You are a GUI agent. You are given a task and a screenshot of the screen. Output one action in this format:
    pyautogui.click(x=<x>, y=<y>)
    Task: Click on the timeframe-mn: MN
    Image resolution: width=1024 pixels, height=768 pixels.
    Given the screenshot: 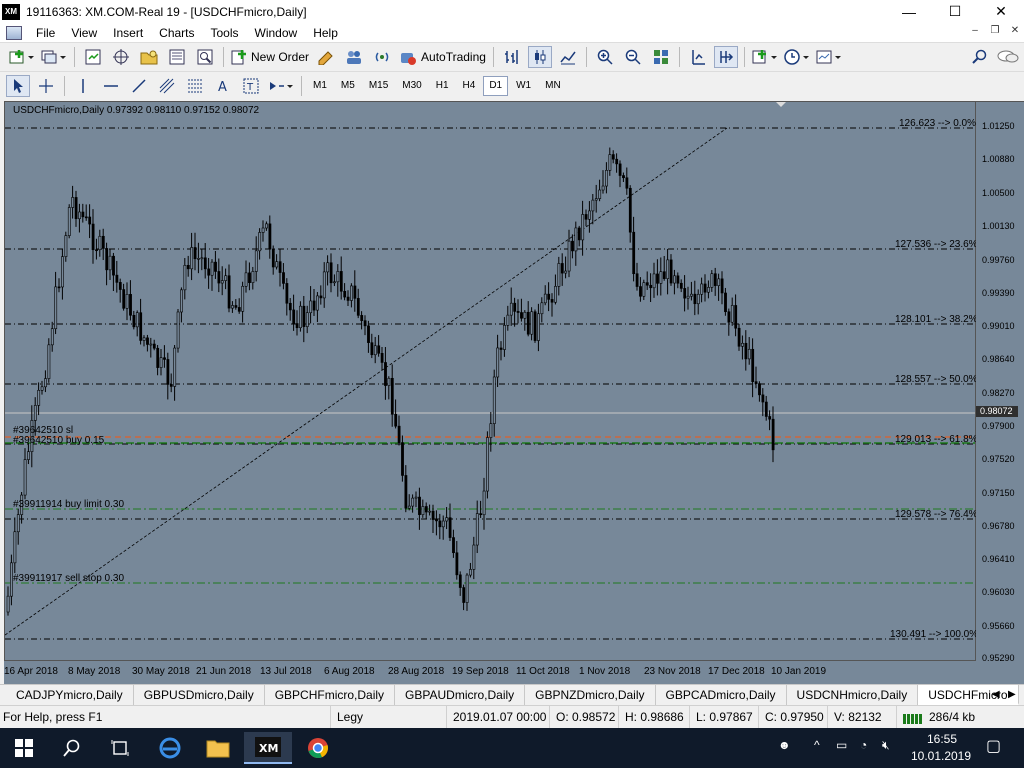 What is the action you would take?
    pyautogui.click(x=553, y=86)
    